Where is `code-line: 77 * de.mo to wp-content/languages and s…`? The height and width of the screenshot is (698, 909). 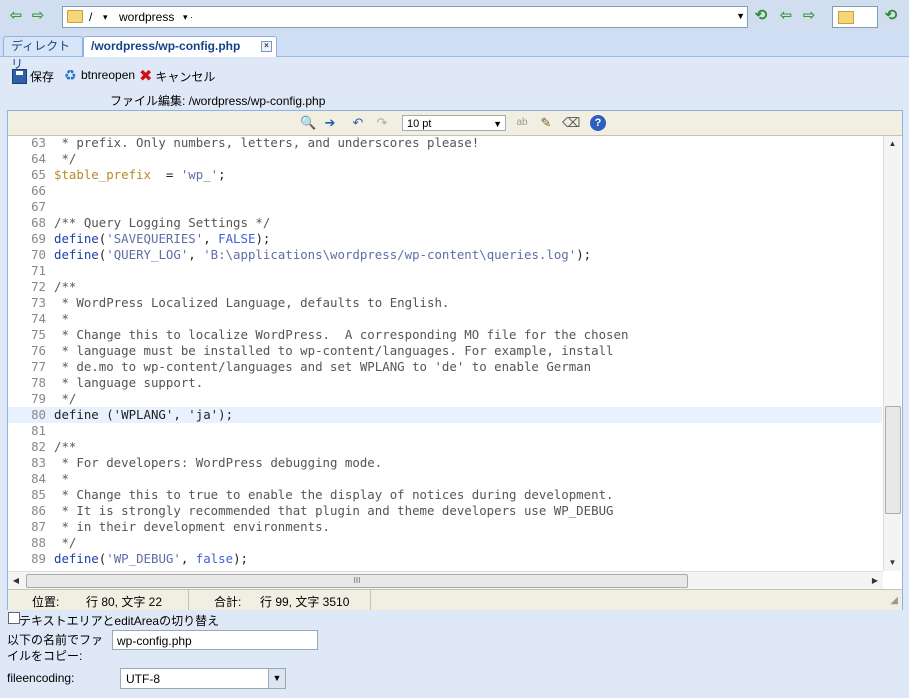 code-line: 77 * de.mo to wp-content/languages and s… is located at coordinates (445, 367).